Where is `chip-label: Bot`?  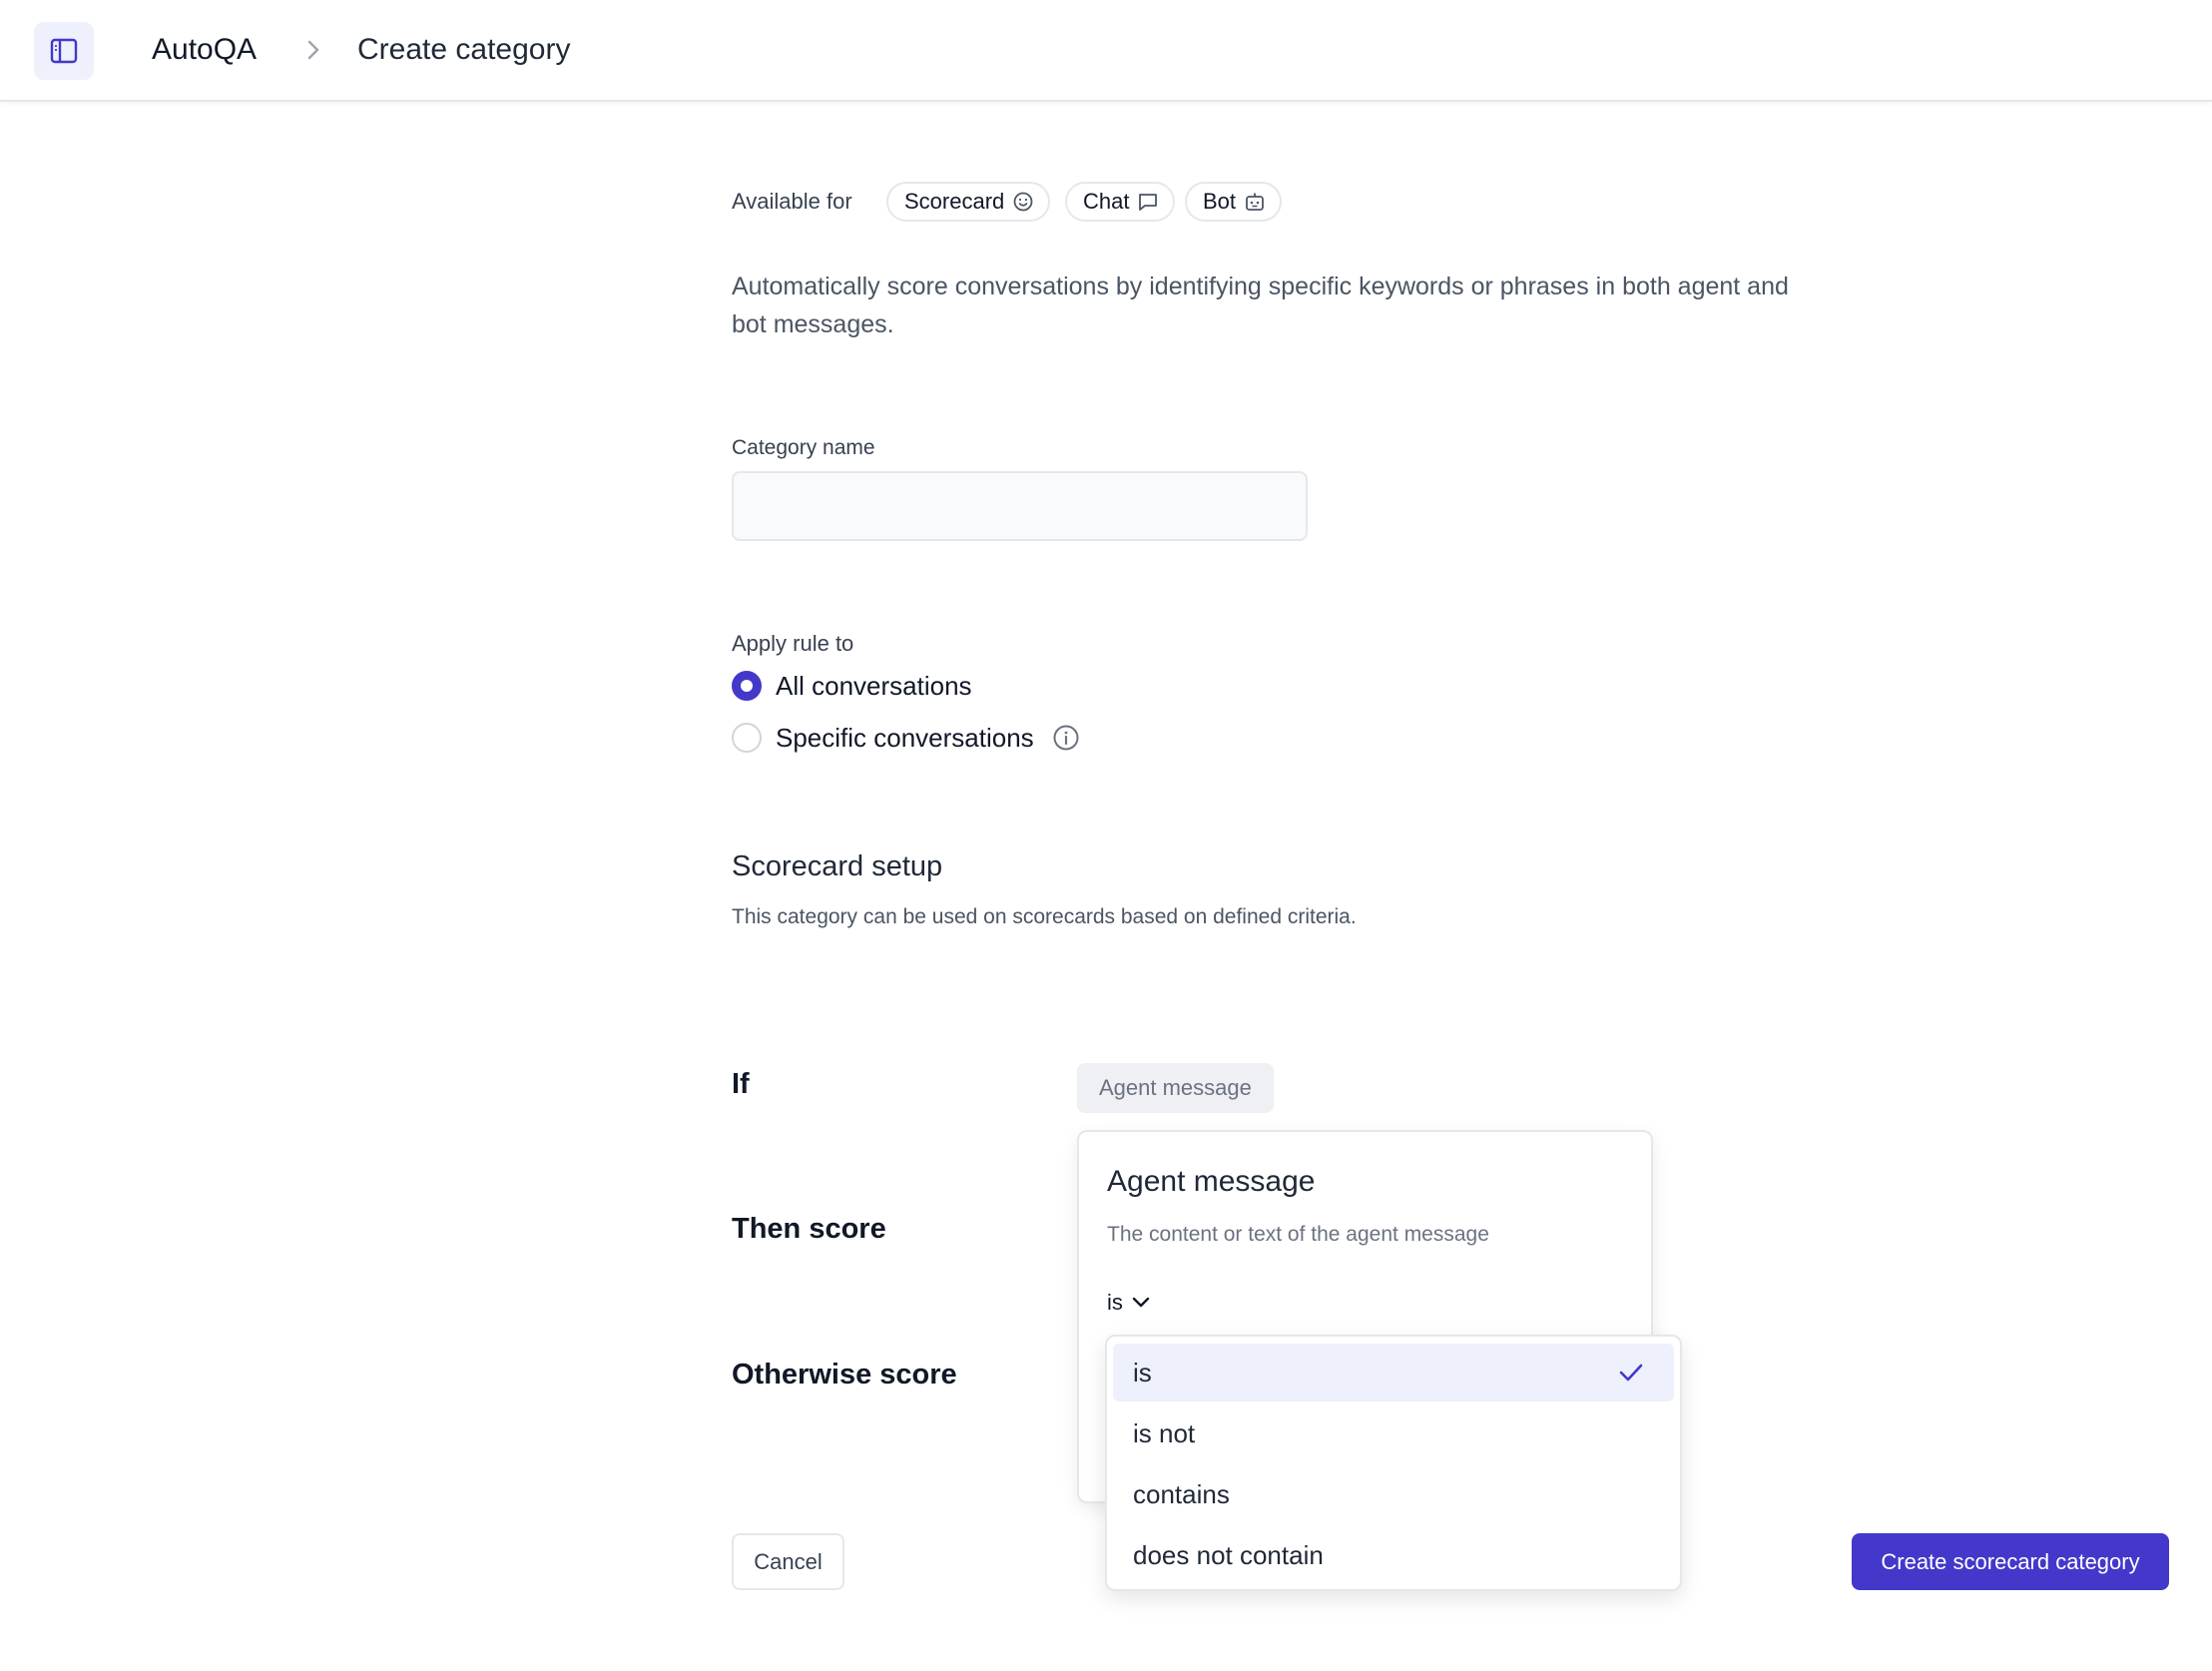
chip-label: Bot is located at coordinates (1220, 201).